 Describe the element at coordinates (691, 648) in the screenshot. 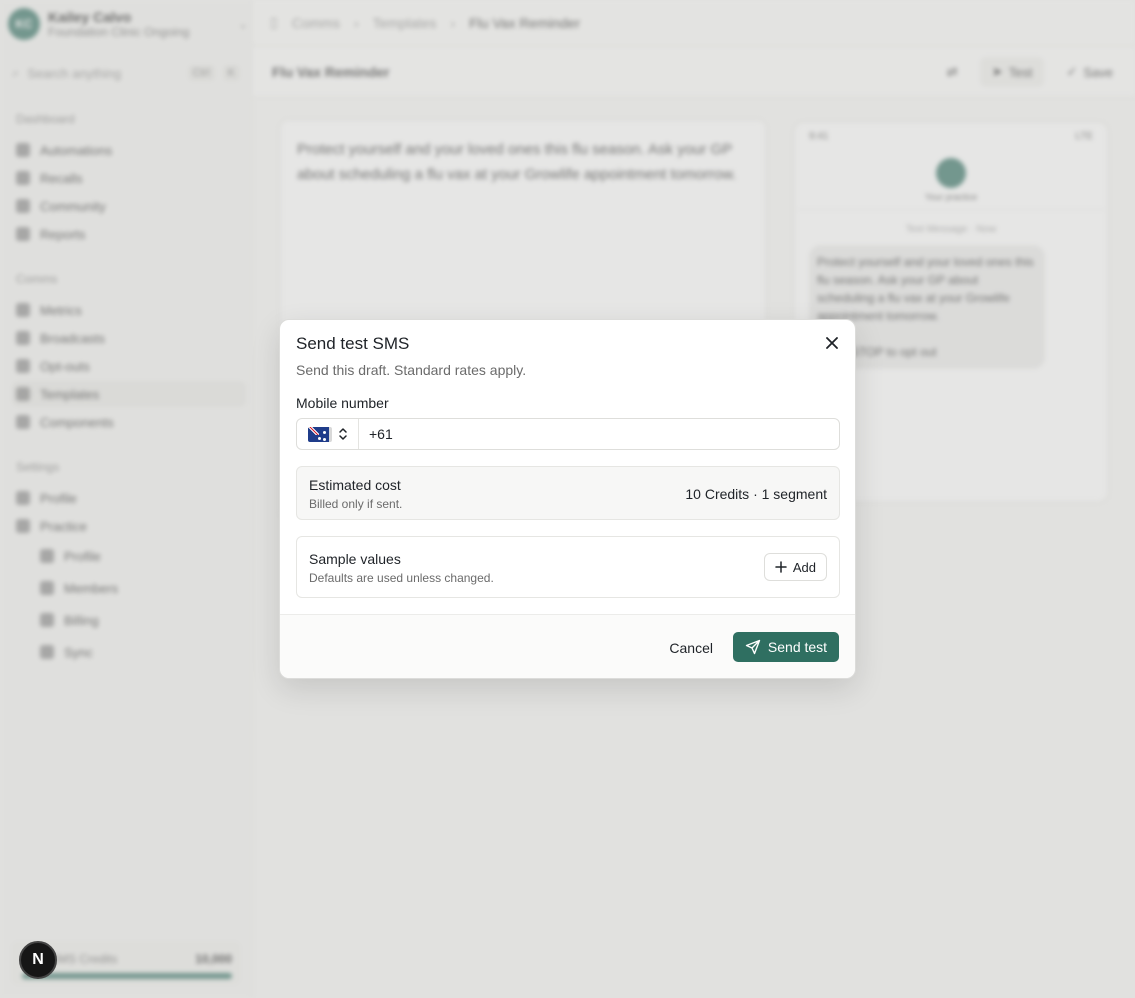

I see `cancel-button: Cancel` at that location.